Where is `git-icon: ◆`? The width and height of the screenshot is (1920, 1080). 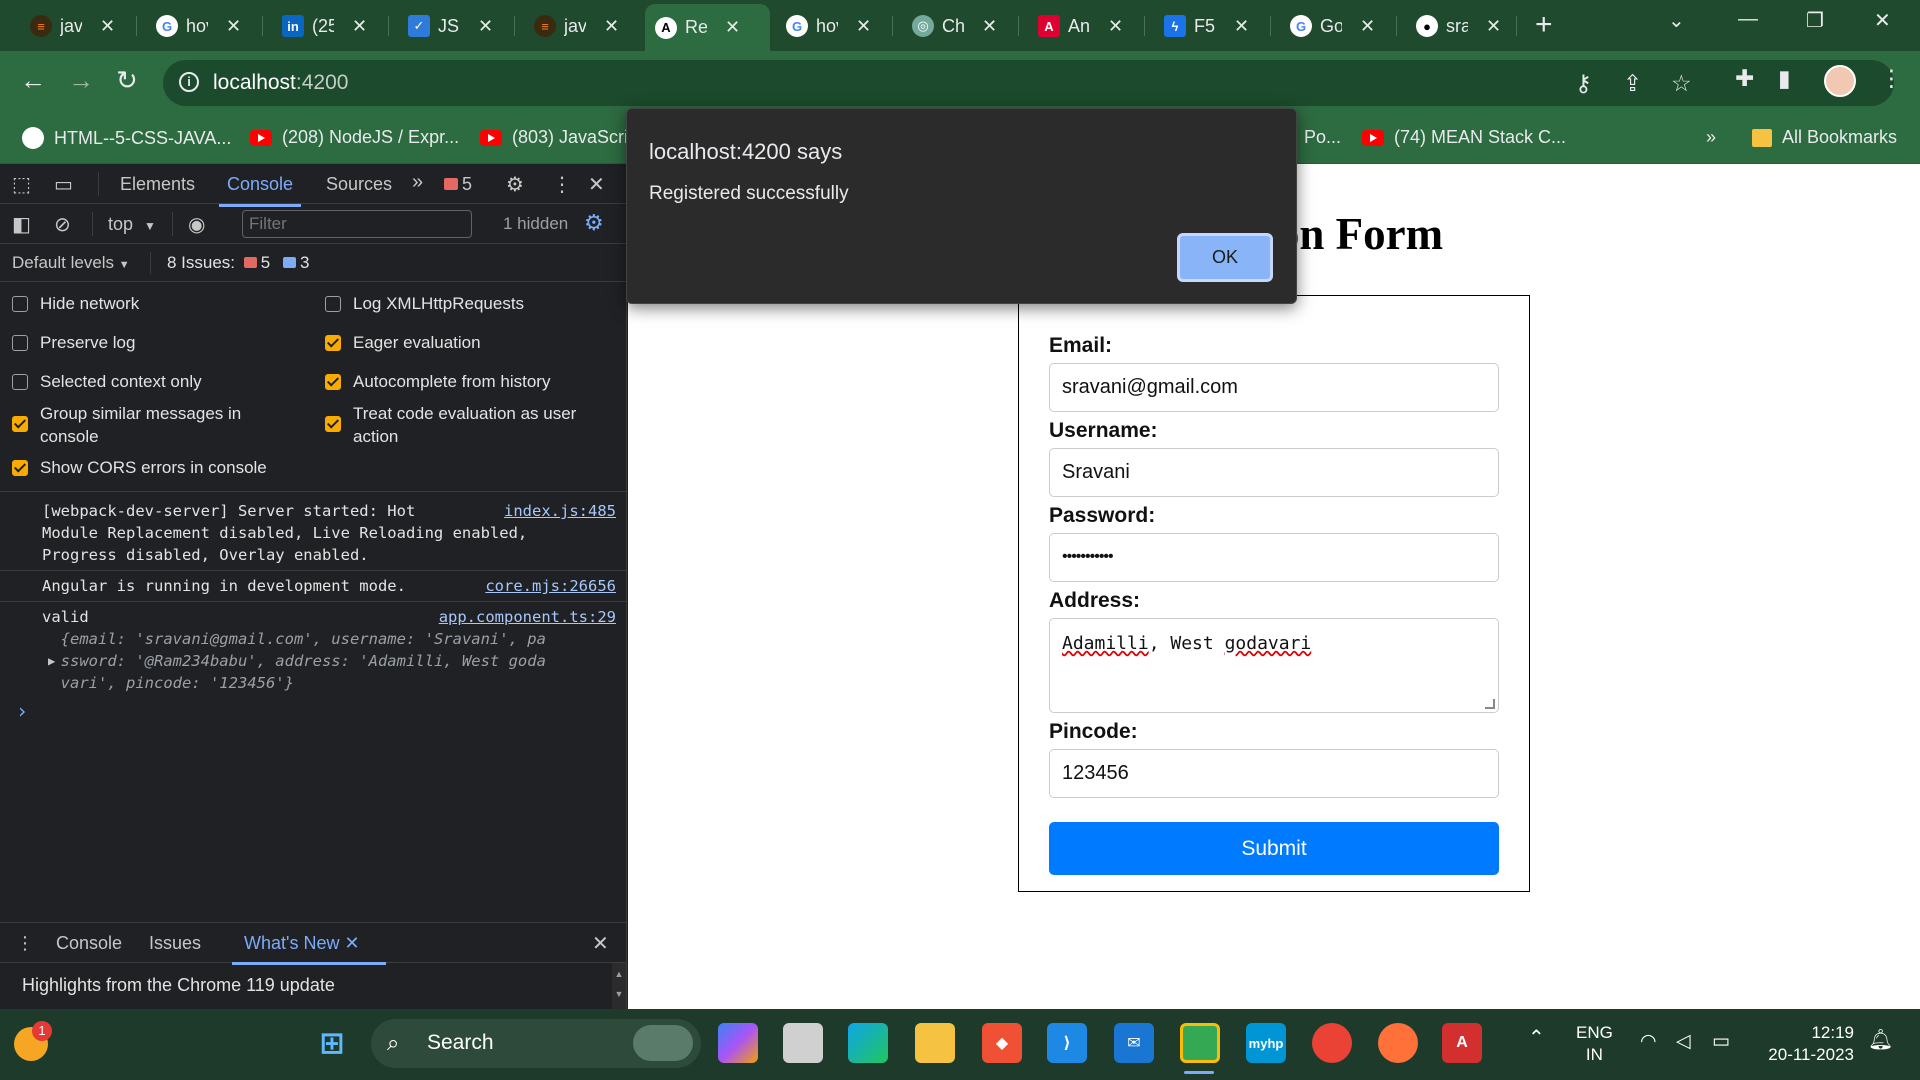 git-icon: ◆ is located at coordinates (1002, 1043).